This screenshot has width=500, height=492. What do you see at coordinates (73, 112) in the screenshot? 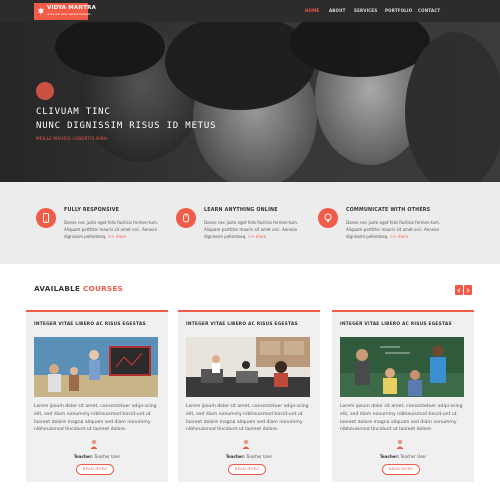
I see `hero-headline-1: CLIVUAM TINC` at bounding box center [73, 112].